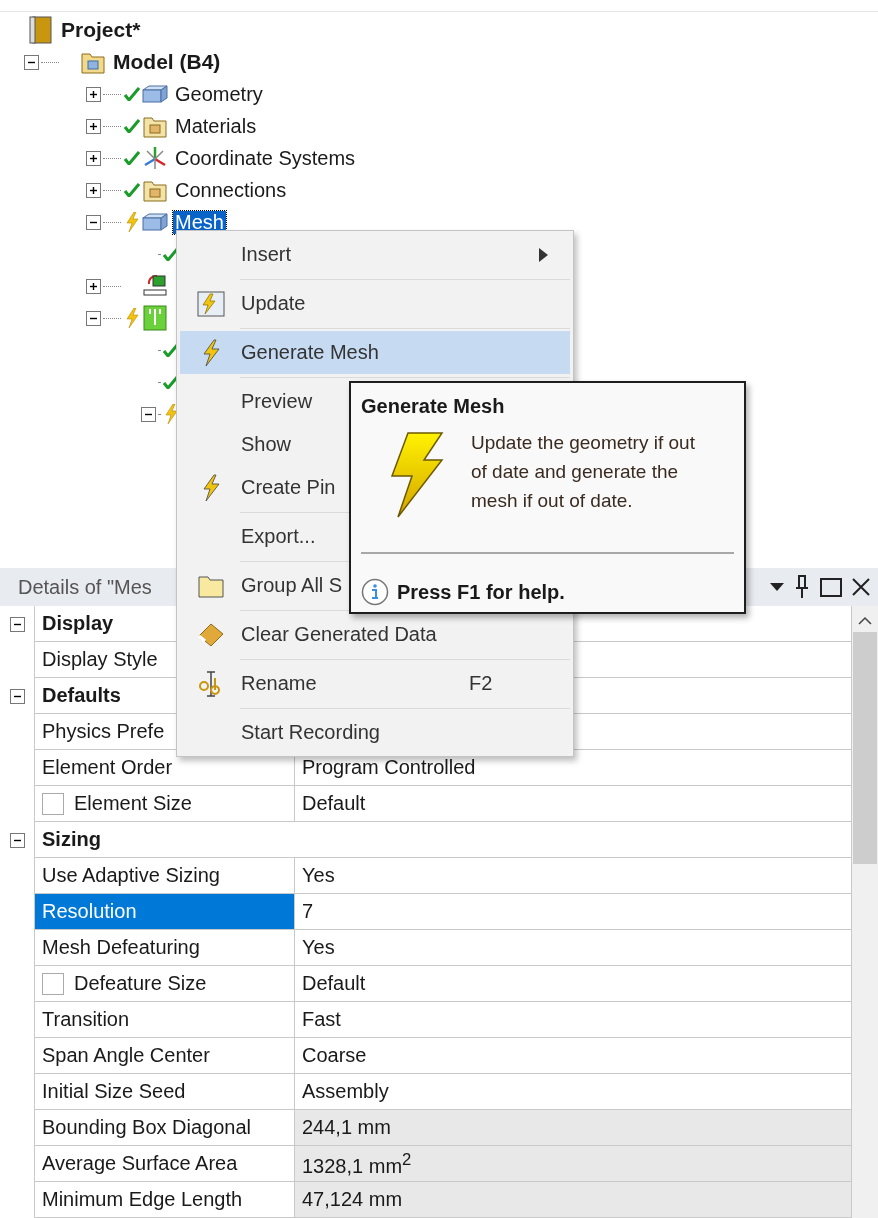 The height and width of the screenshot is (1218, 878). I want to click on property-label: Element Size, so click(133, 803).